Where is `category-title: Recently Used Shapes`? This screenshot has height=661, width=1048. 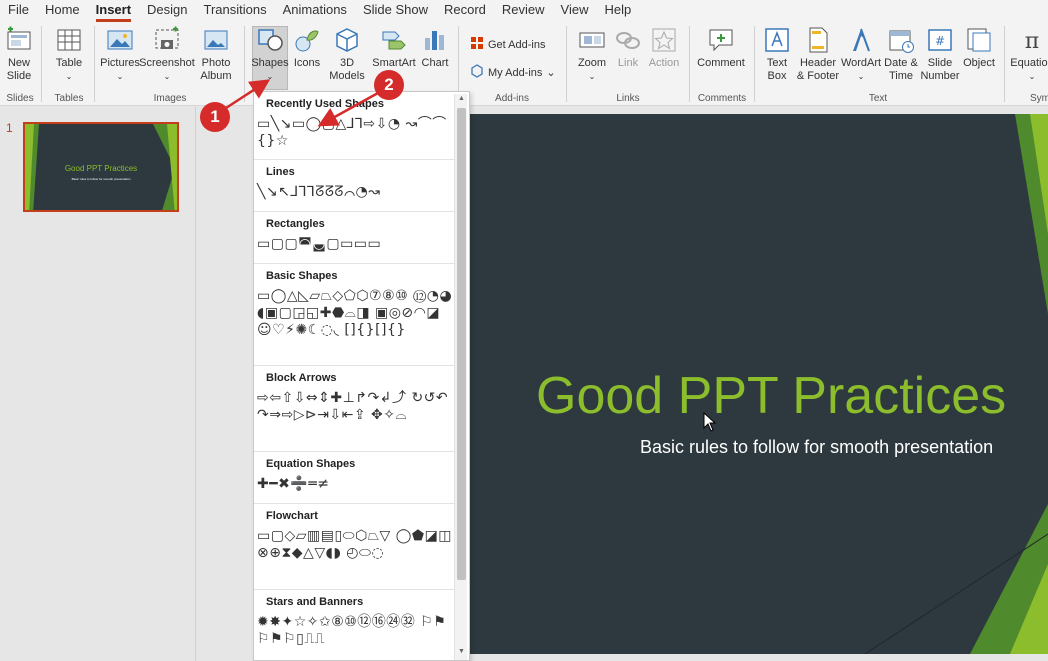
category-title: Recently Used Shapes is located at coordinates (325, 104).